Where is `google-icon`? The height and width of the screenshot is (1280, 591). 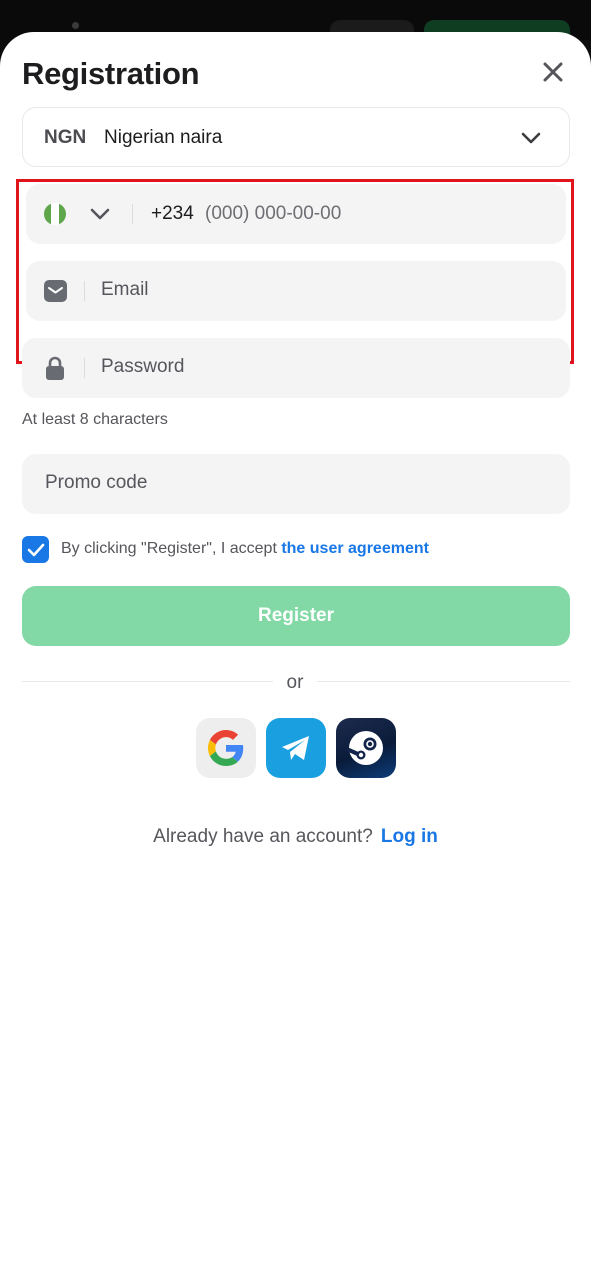 google-icon is located at coordinates (226, 748).